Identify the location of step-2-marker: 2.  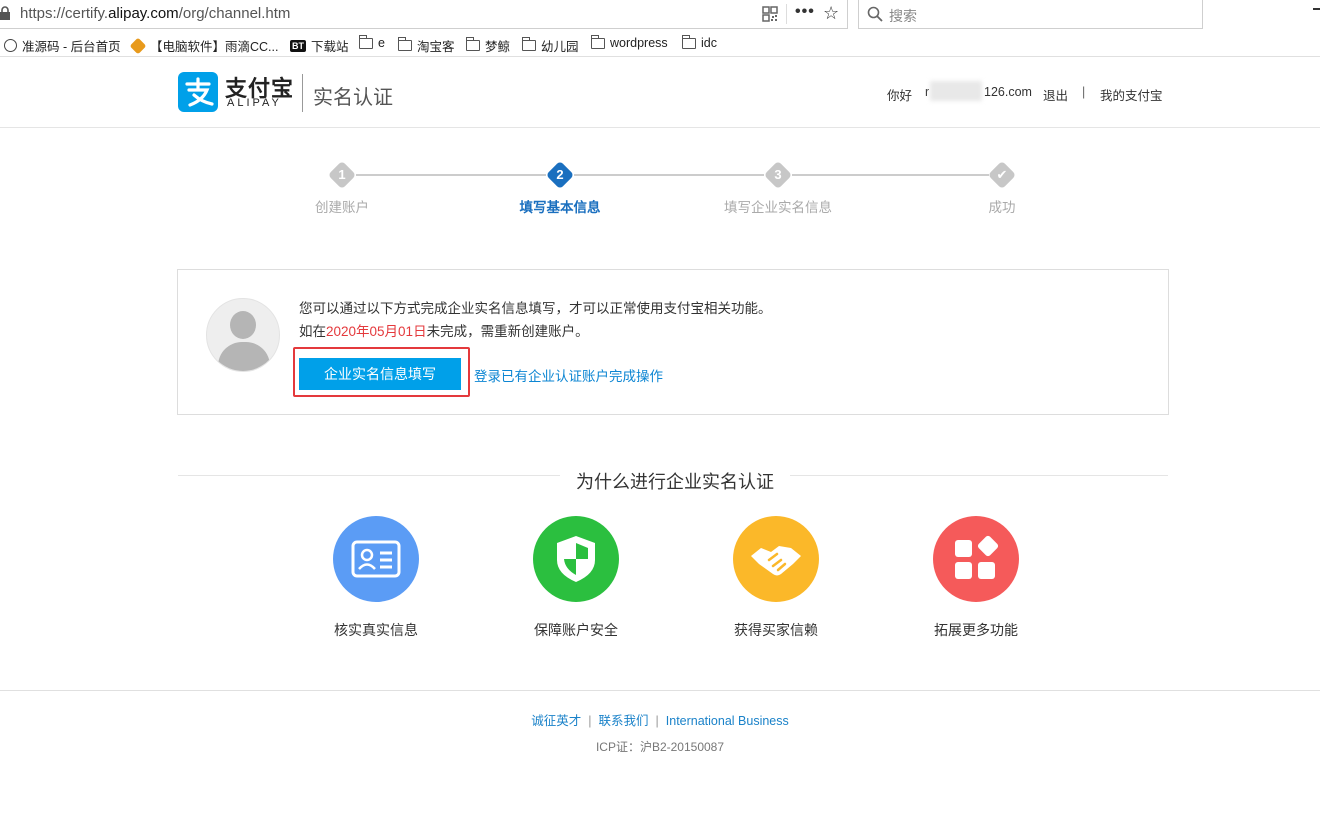
(560, 175).